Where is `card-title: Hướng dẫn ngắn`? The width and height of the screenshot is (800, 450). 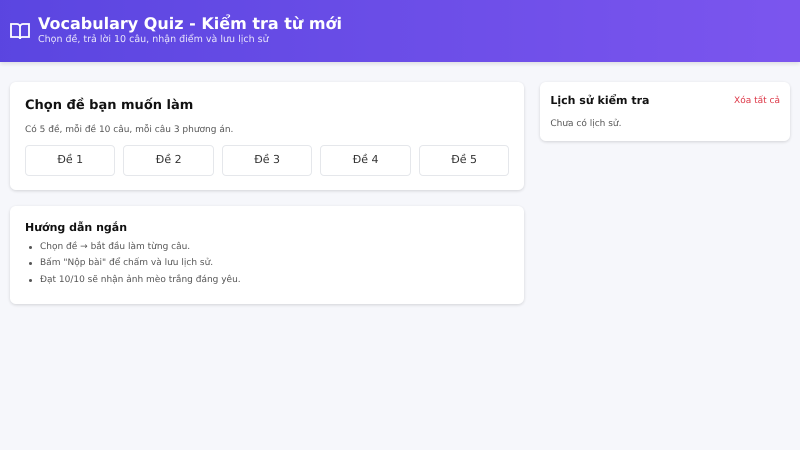 card-title: Hướng dẫn ngắn is located at coordinates (76, 228).